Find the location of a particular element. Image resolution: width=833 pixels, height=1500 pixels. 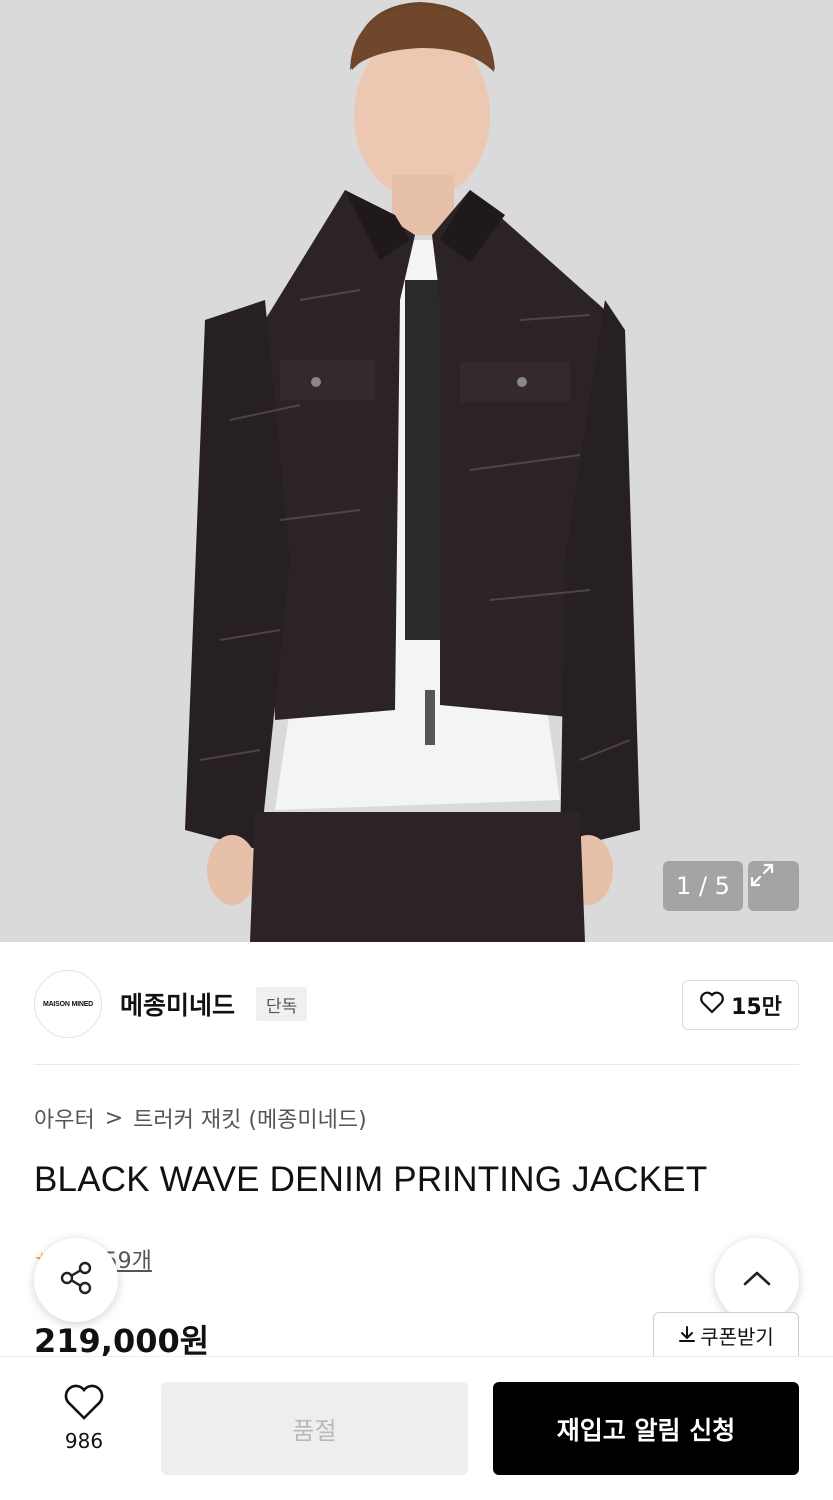

soldout-button: 품절 is located at coordinates (314, 1428).